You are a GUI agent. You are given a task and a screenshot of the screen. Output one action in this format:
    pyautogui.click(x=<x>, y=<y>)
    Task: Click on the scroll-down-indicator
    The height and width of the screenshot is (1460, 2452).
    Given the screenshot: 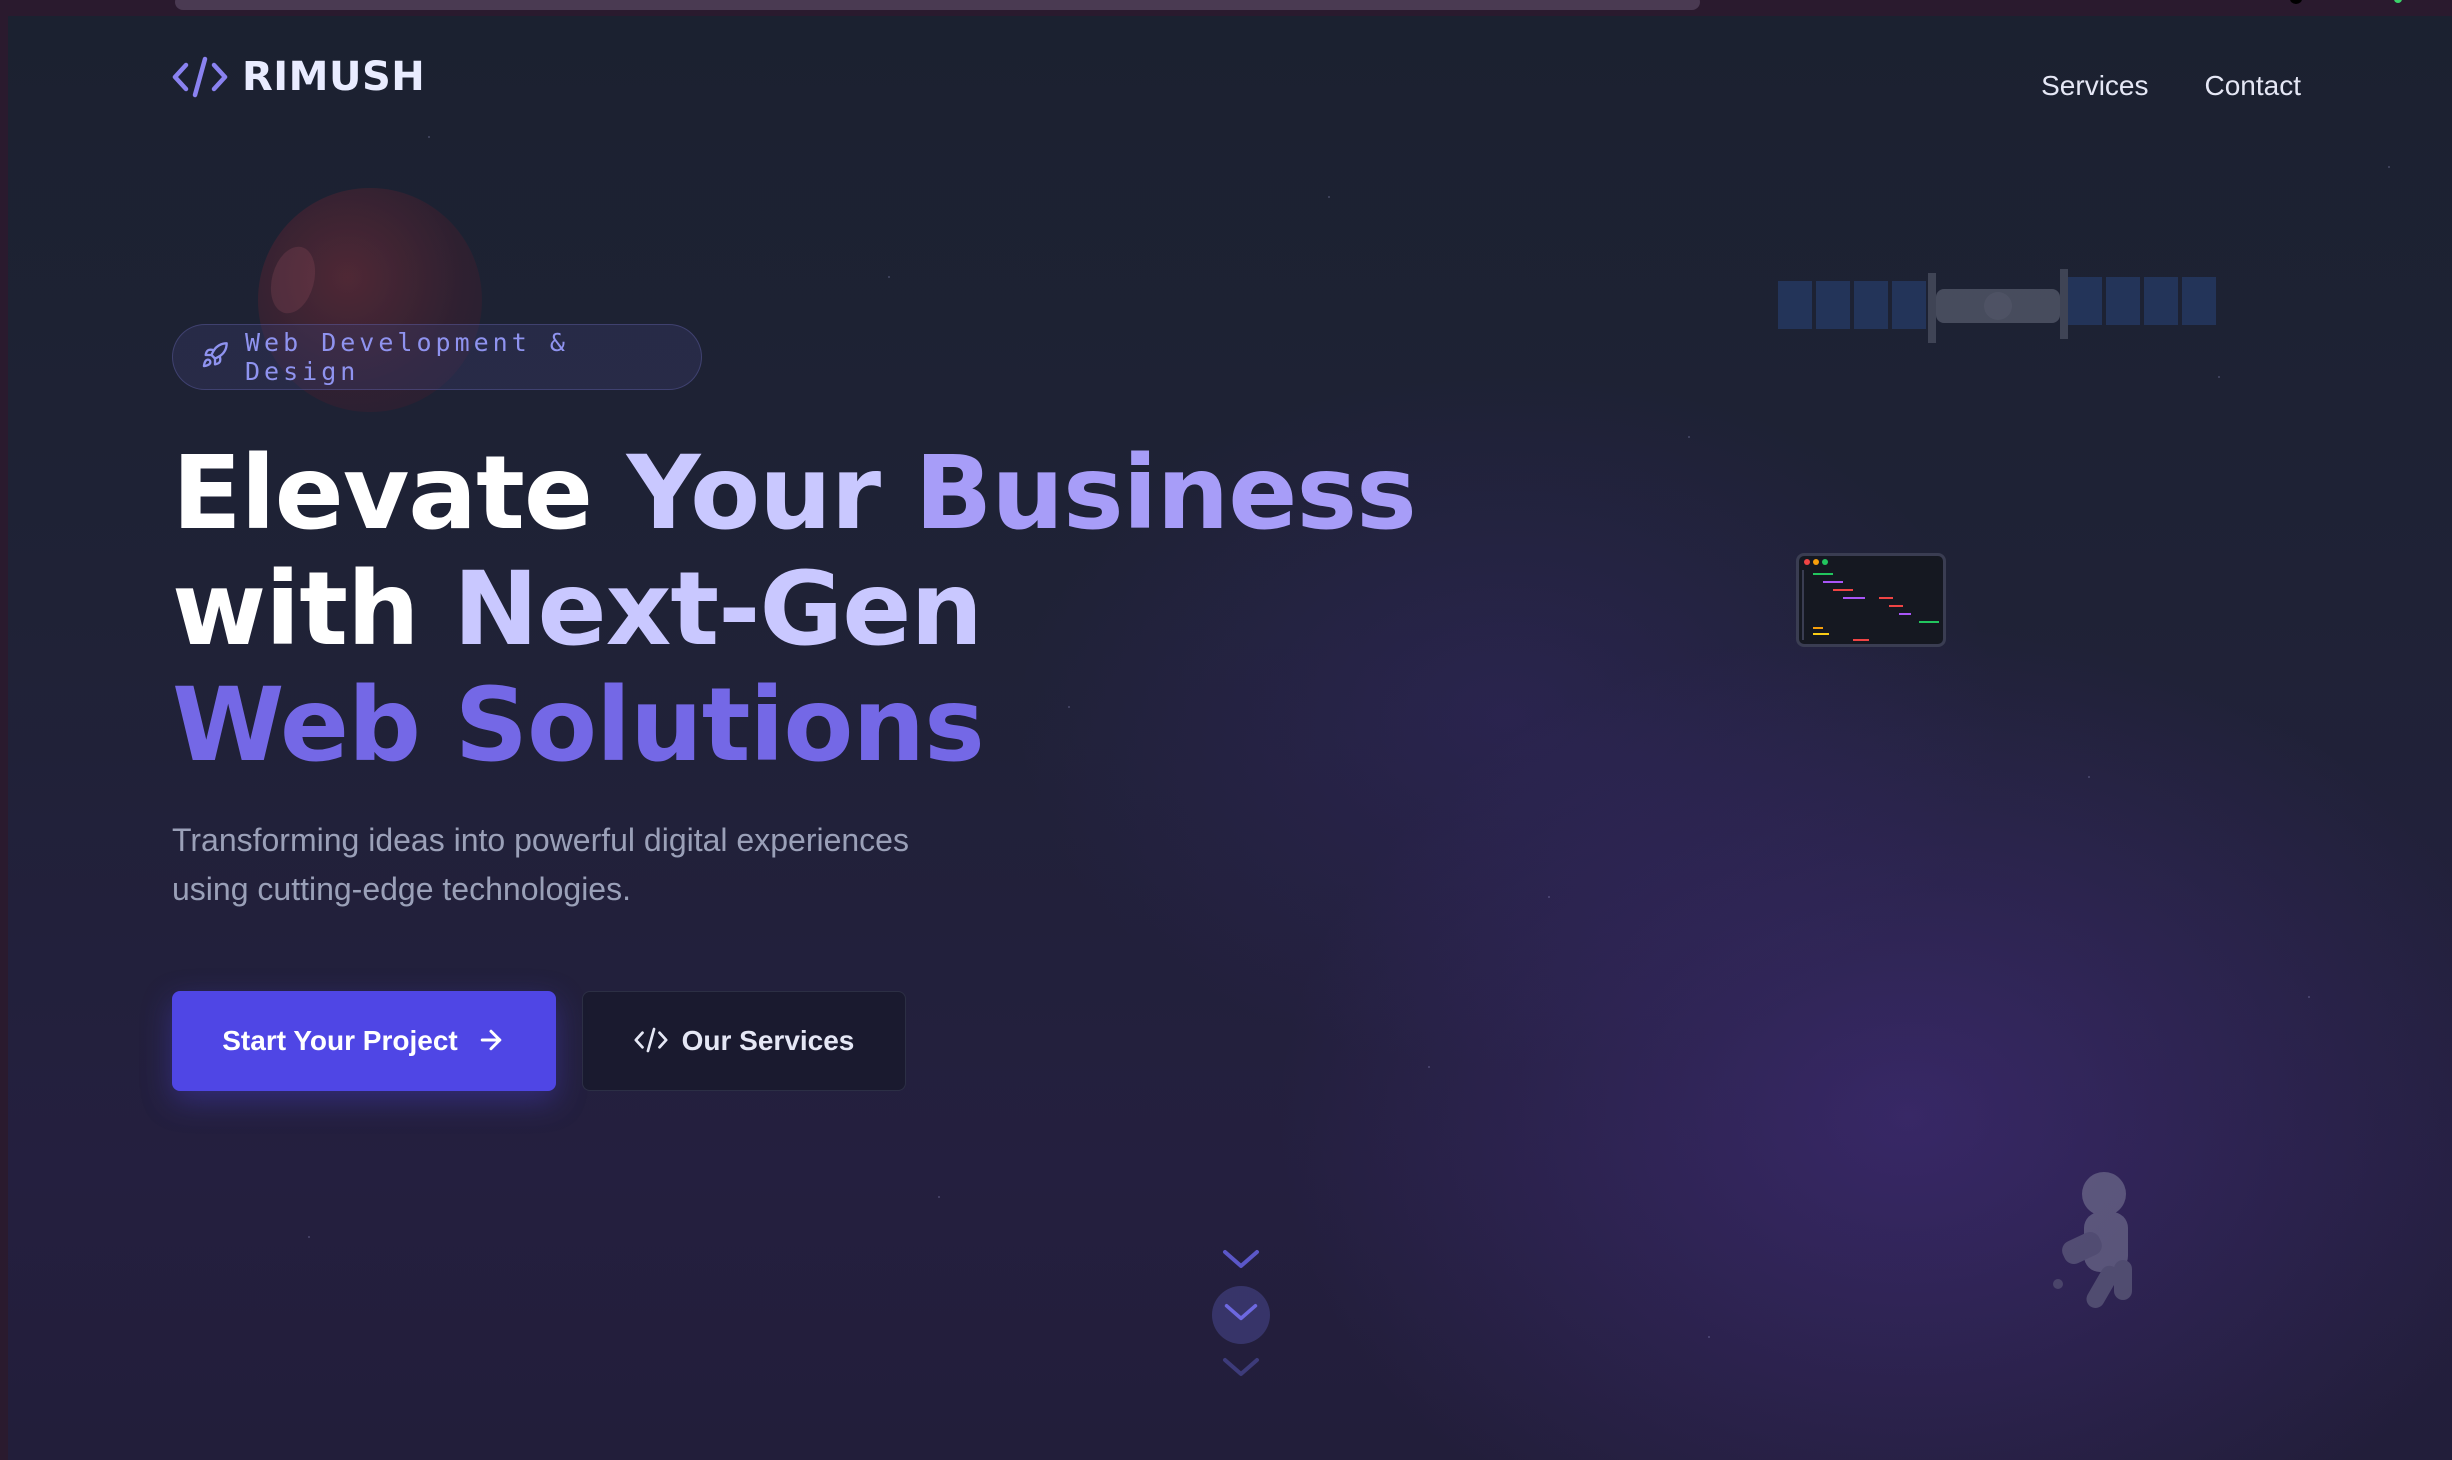 What is the action you would take?
    pyautogui.click(x=1241, y=1316)
    